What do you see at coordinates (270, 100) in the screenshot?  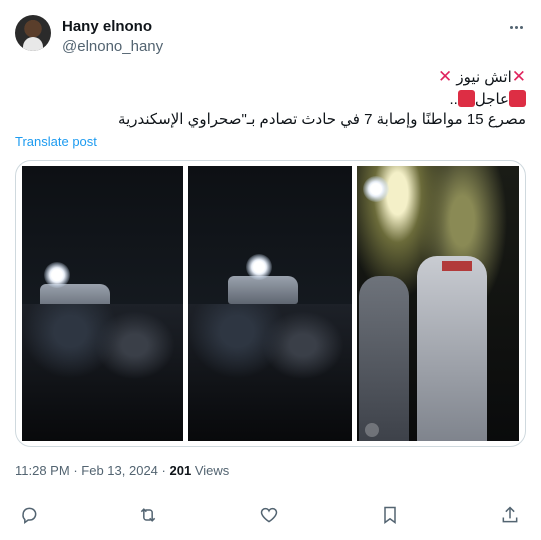 I see `tweet-text-line-2: عاجل..` at bounding box center [270, 100].